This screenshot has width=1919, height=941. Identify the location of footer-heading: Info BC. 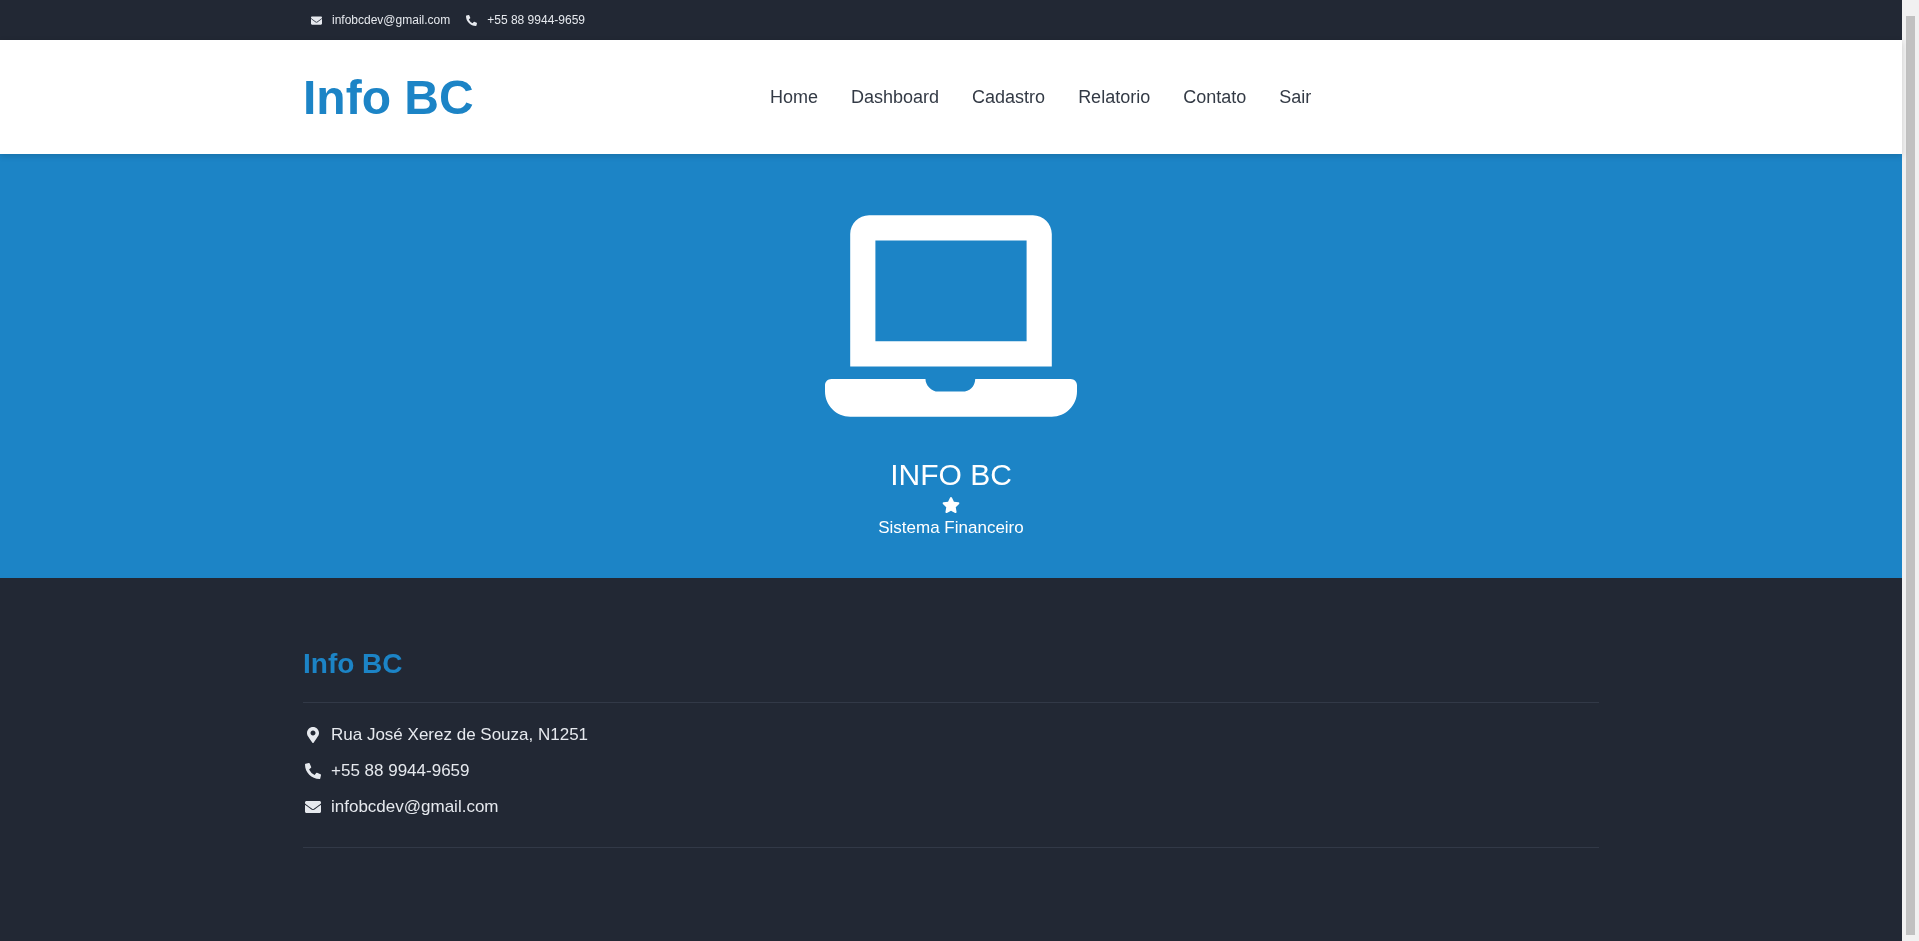
(951, 675).